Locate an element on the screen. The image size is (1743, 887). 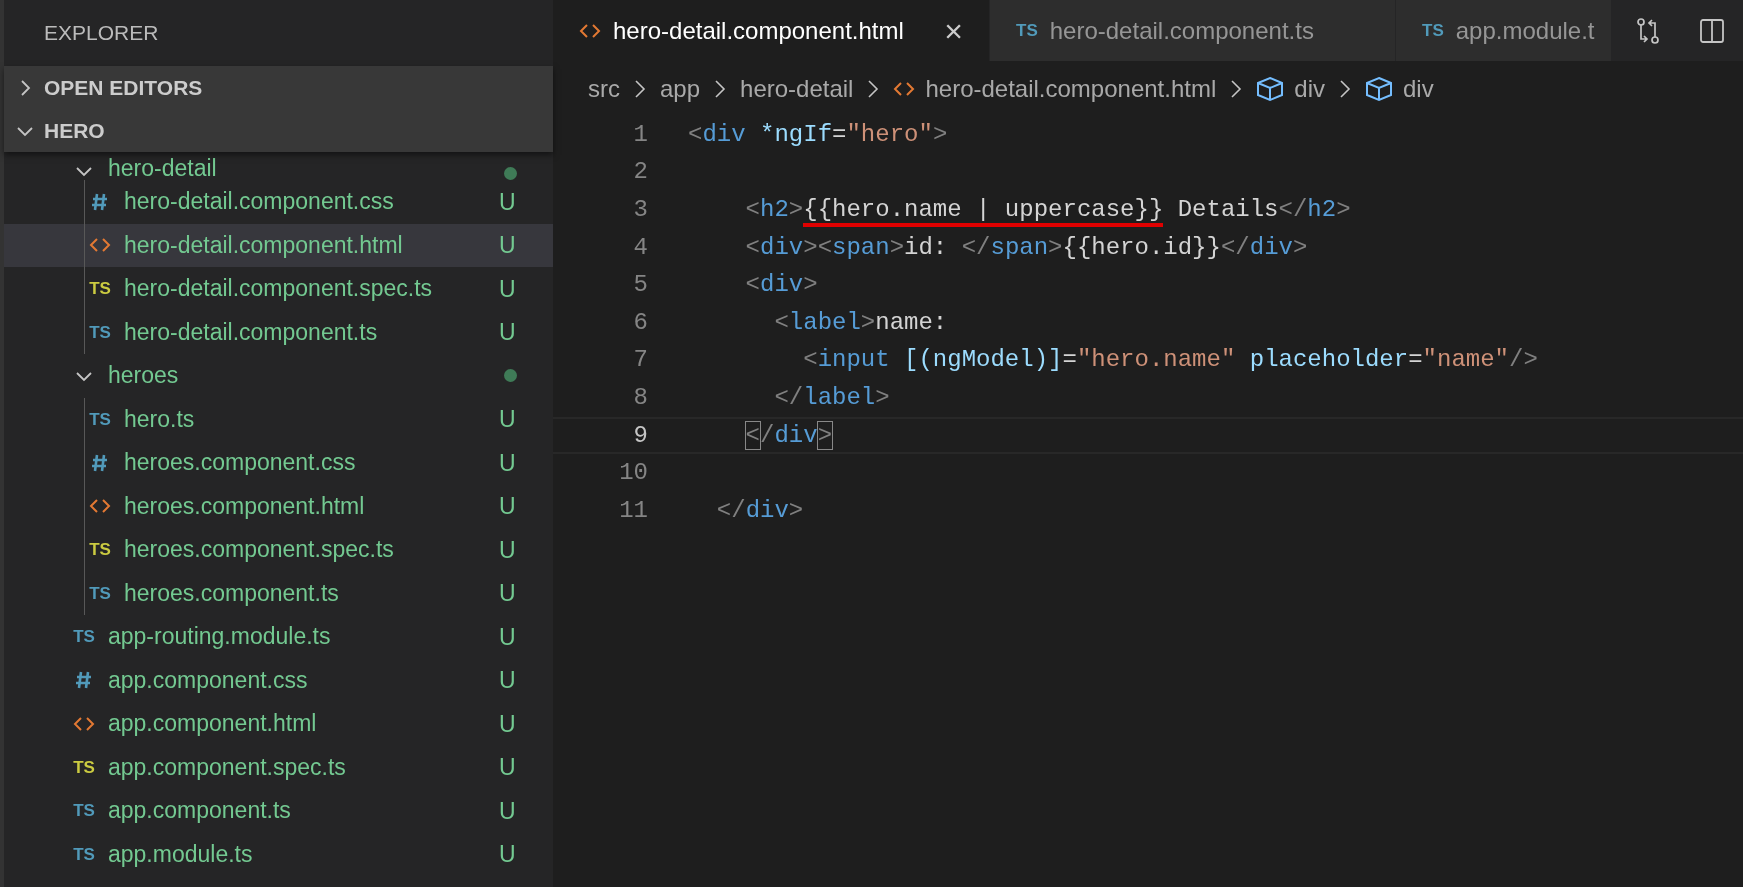
editor-tab: hero-detail.component.html × is located at coordinates (771, 30).